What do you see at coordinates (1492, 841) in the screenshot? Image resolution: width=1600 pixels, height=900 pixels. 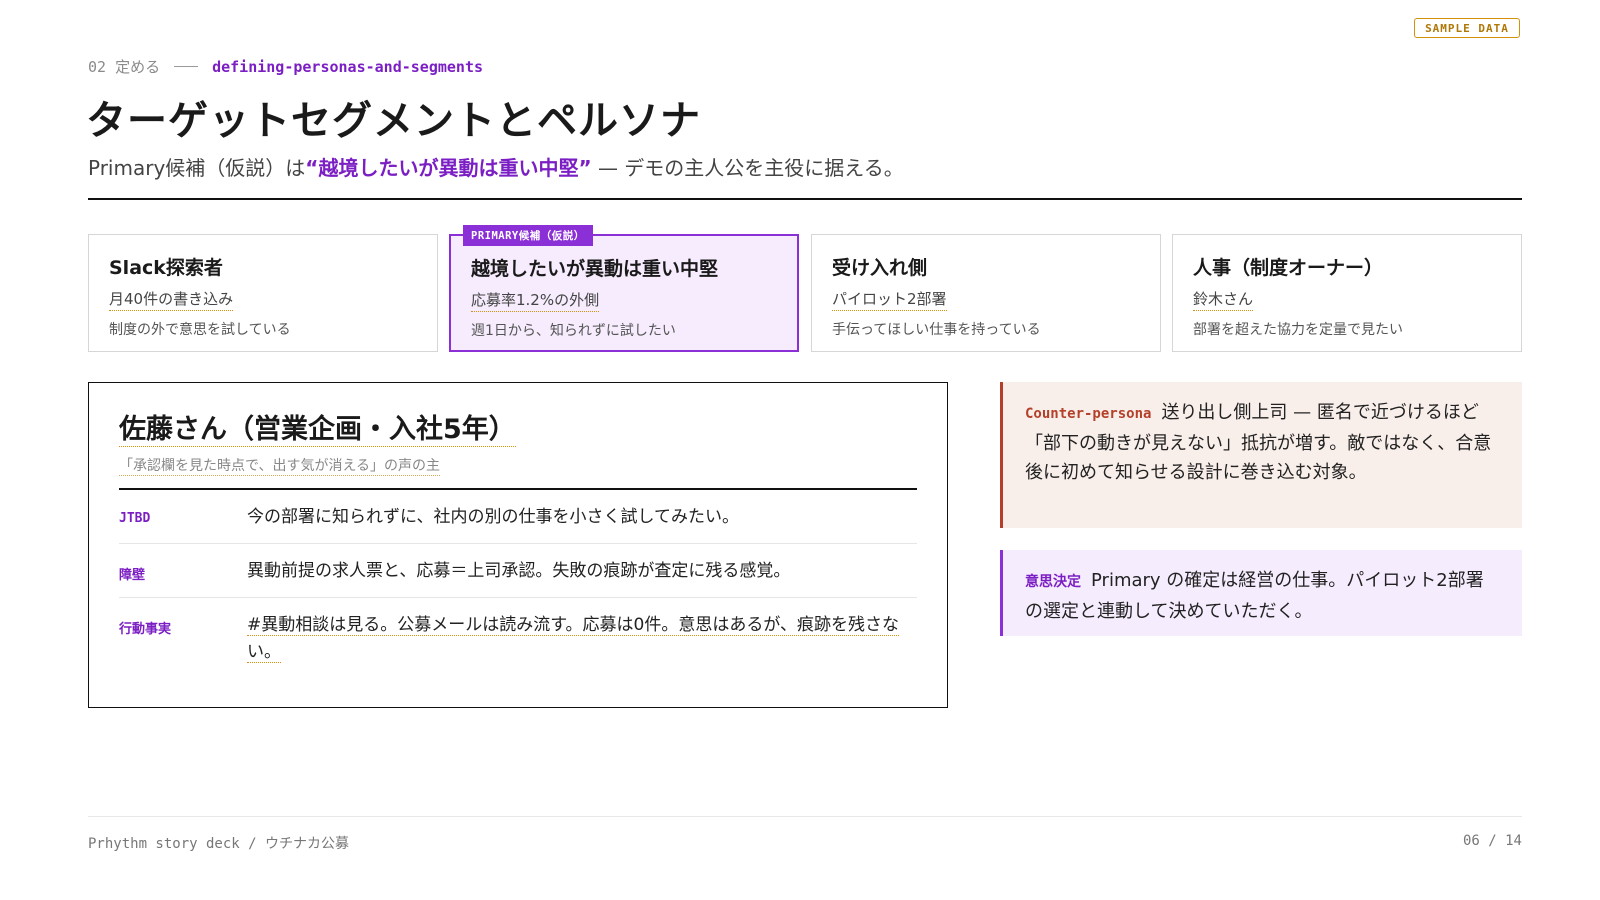 I see `page-number: 06 / 14` at bounding box center [1492, 841].